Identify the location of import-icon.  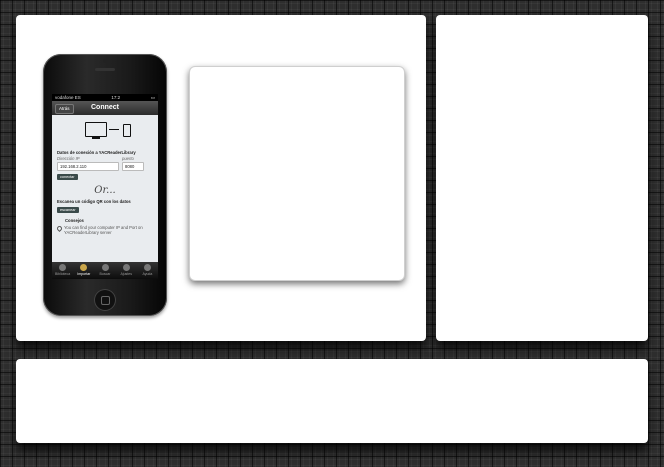
(84, 267).